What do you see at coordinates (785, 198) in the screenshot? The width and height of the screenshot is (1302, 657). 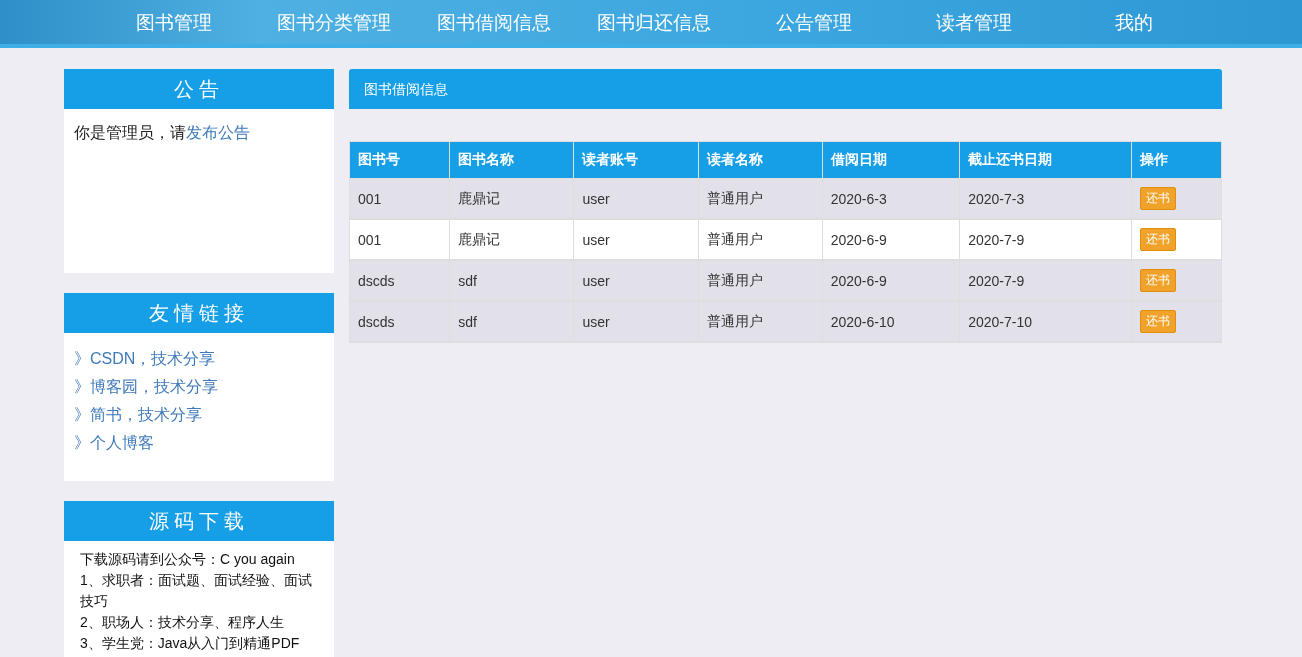 I see `table-row: 001 鹿鼎记 user 普通用户 2020-6-3 2020-7-3 还书` at bounding box center [785, 198].